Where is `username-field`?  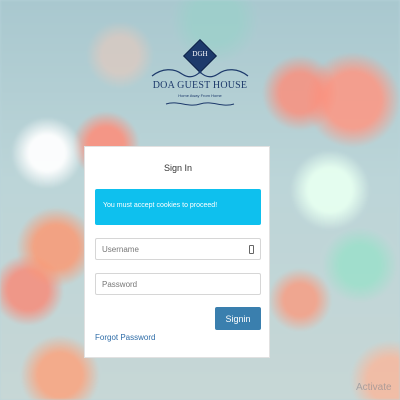 username-field is located at coordinates (178, 249).